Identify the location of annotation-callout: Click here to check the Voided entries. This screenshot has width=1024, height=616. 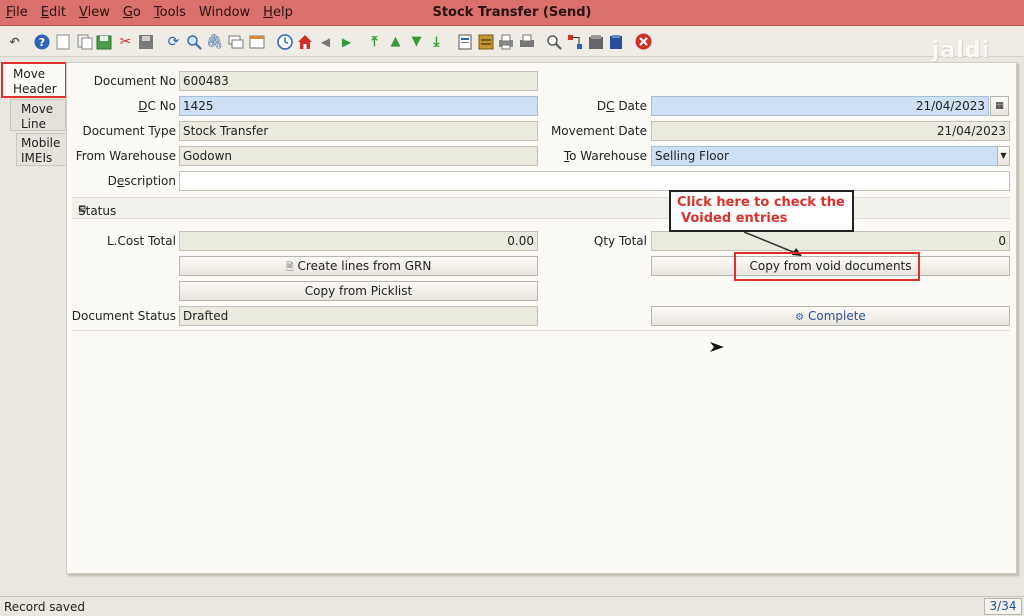
(761, 211).